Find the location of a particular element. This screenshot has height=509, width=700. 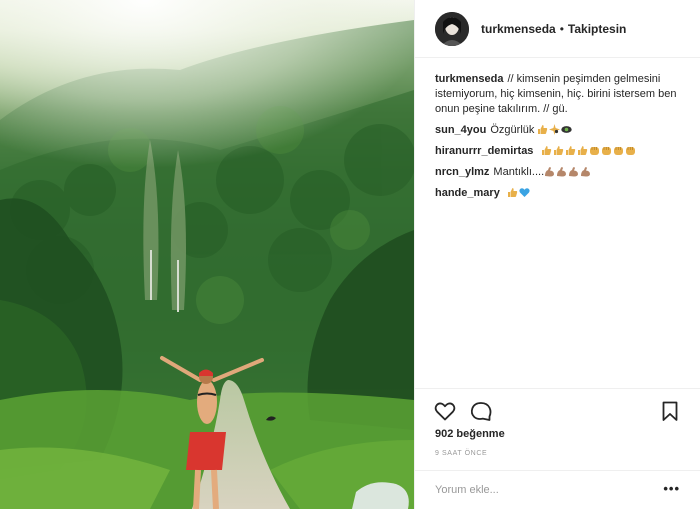

sparkle-bird-icon is located at coordinates (555, 129).